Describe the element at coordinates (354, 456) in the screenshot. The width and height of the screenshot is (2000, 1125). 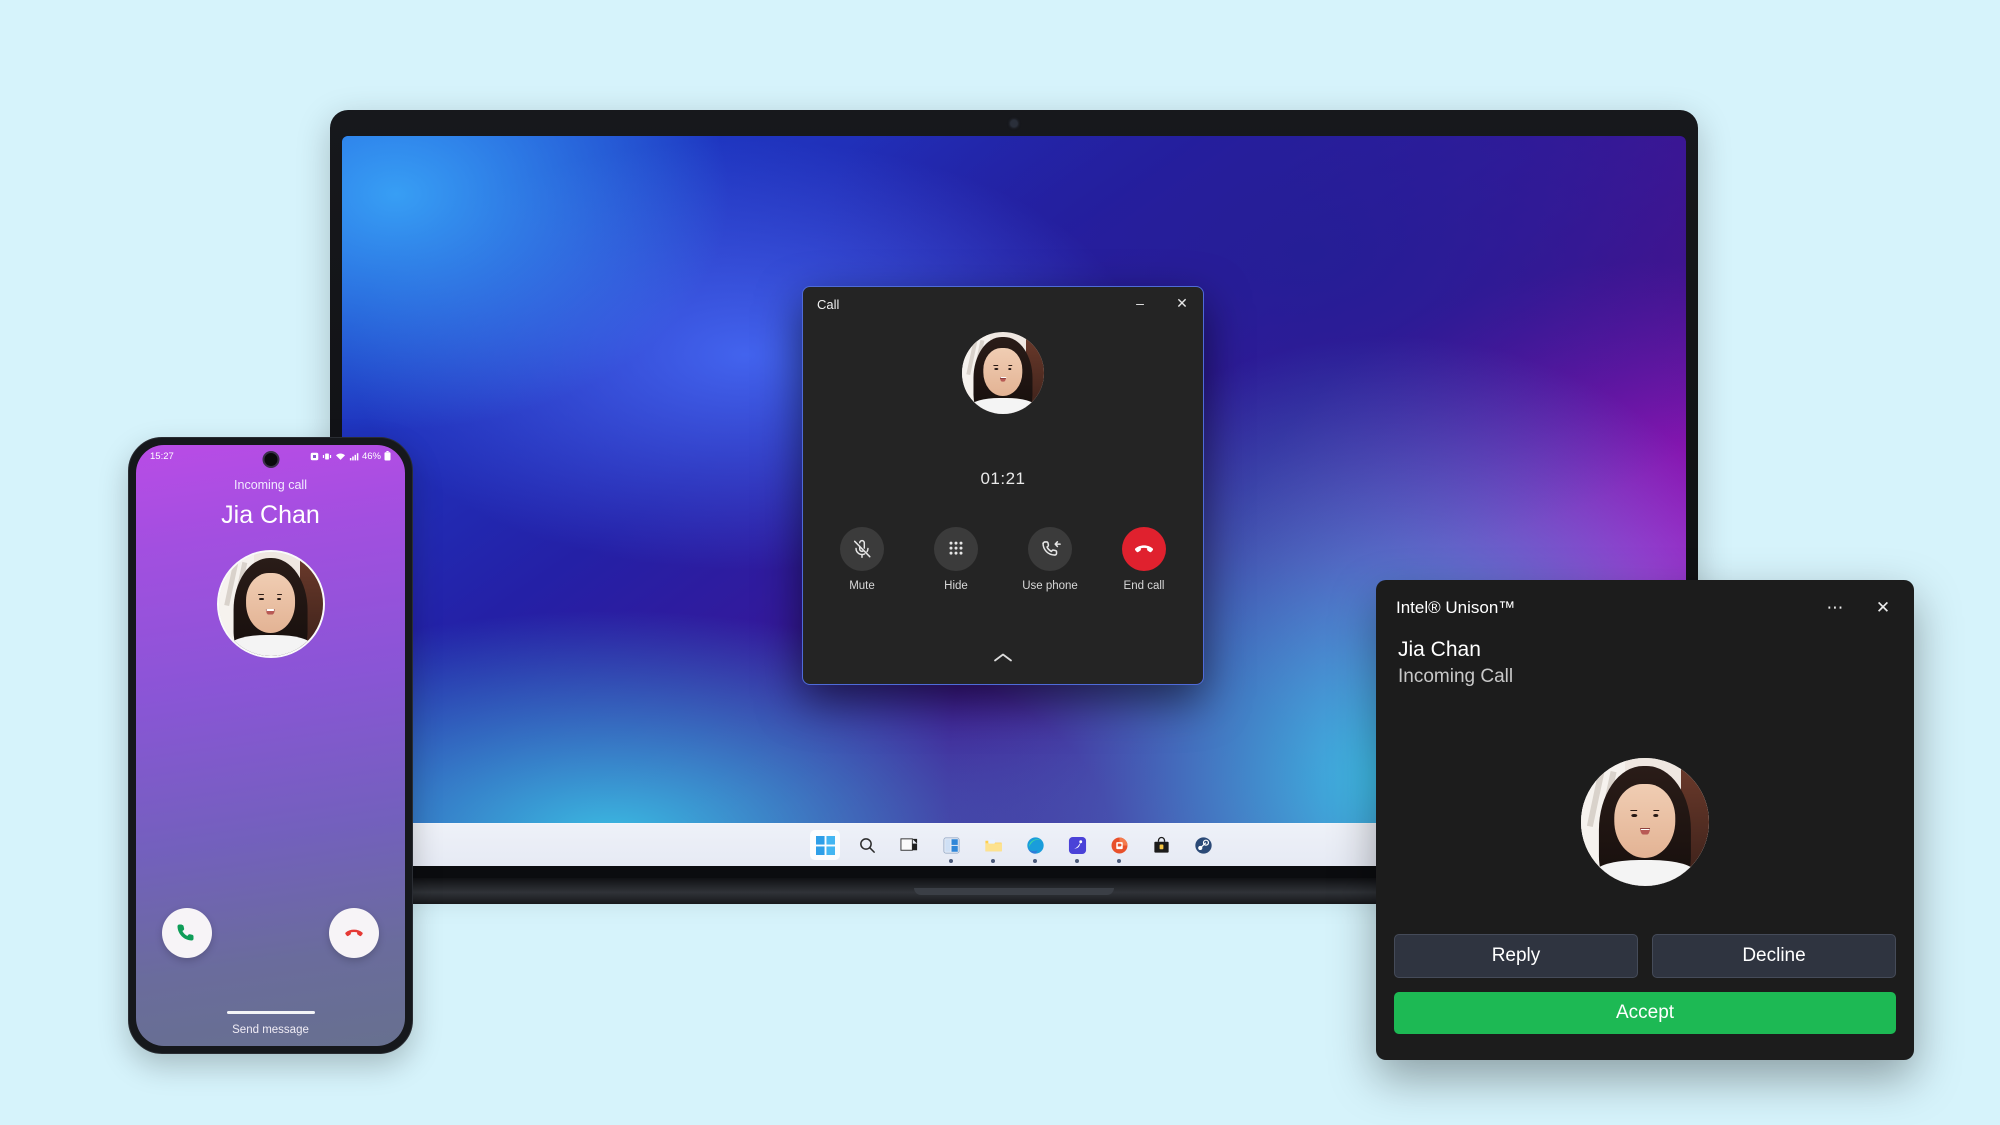
I see `signal-icon` at that location.